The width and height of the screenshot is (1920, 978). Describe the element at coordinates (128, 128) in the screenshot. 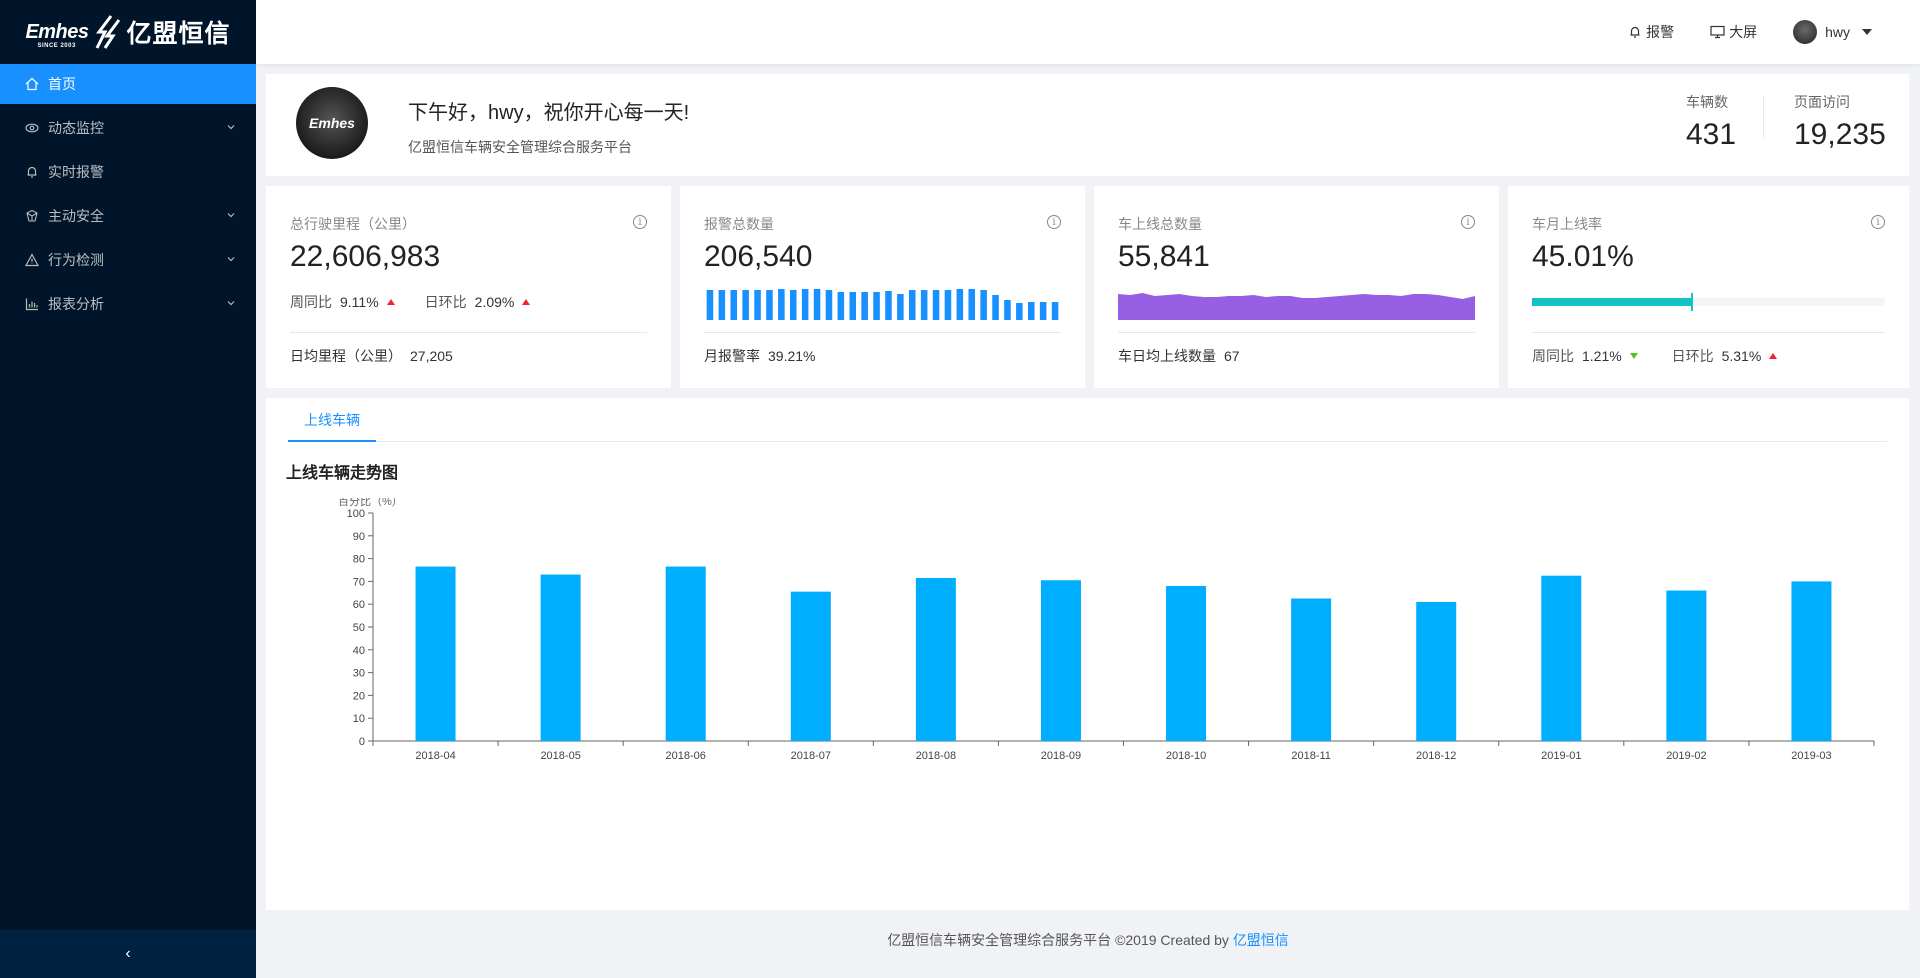

I see `sidebar-item-dynamic-monitor: 动态监控` at that location.